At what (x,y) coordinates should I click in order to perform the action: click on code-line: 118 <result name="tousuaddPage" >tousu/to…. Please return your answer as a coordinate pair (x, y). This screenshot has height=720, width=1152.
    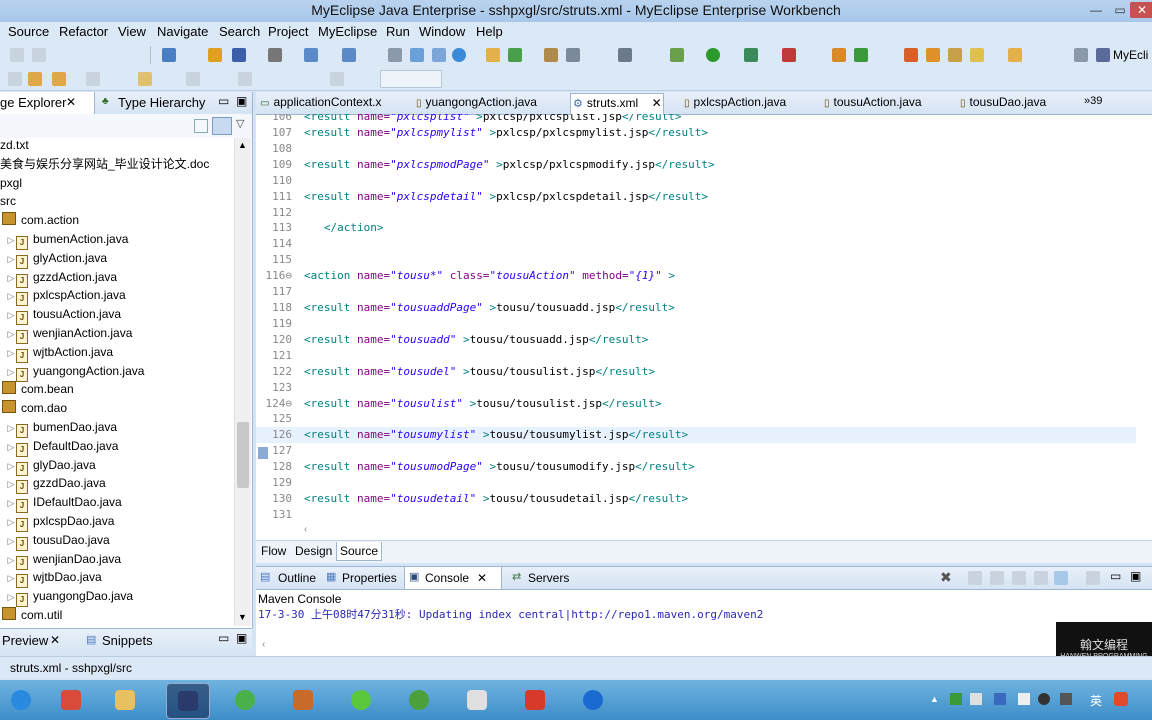
    Looking at the image, I should click on (696, 308).